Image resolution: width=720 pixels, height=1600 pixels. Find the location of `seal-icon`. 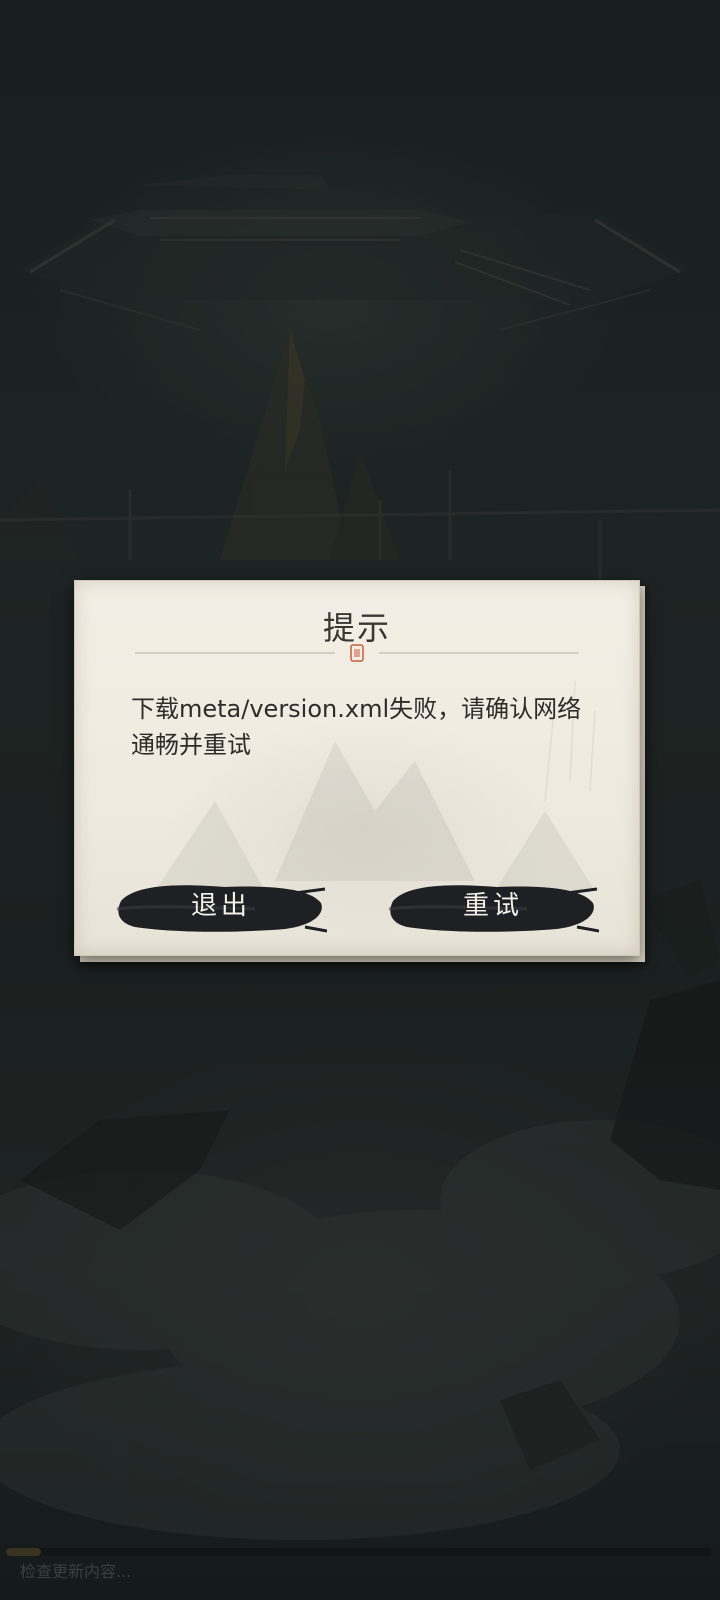

seal-icon is located at coordinates (357, 653).